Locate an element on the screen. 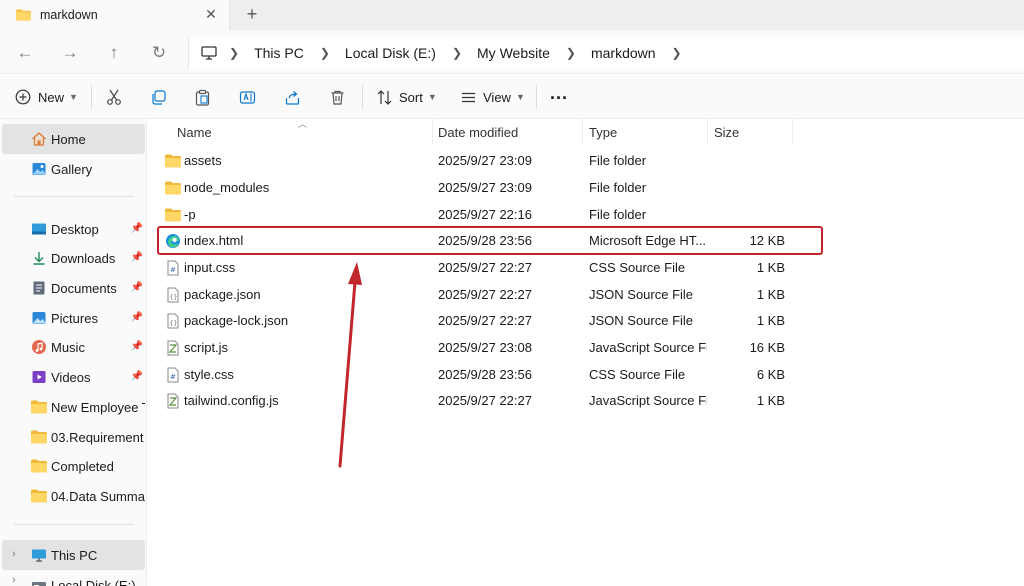  new-tab-button: + is located at coordinates (252, 14).